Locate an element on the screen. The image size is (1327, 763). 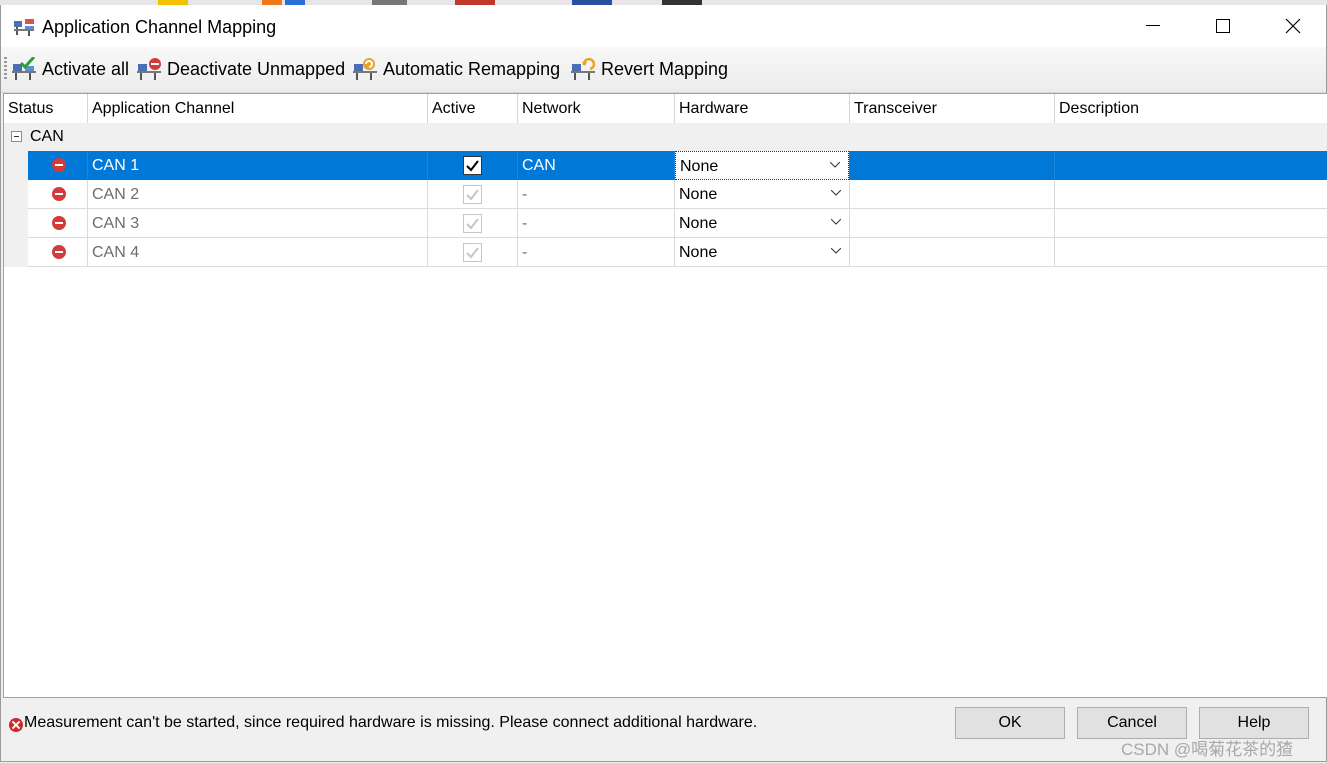
collapse-icon is located at coordinates (16, 136).